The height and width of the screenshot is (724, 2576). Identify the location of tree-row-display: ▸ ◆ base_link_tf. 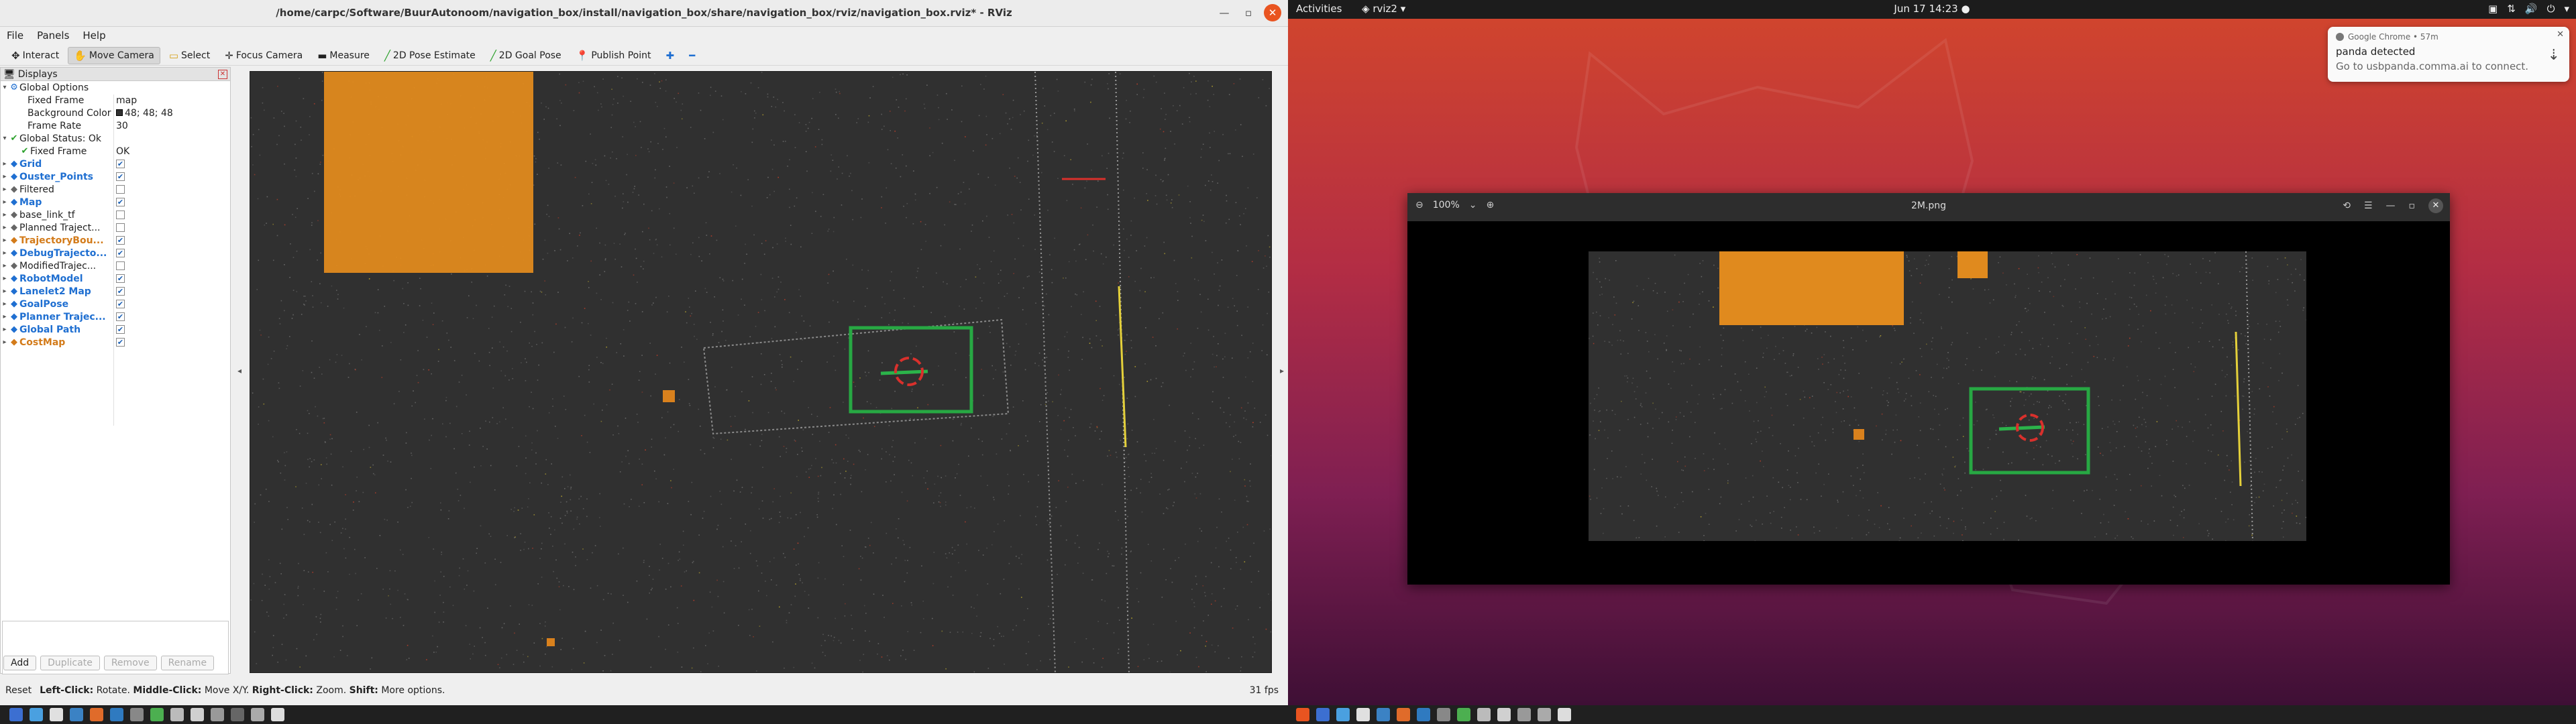
(115, 215).